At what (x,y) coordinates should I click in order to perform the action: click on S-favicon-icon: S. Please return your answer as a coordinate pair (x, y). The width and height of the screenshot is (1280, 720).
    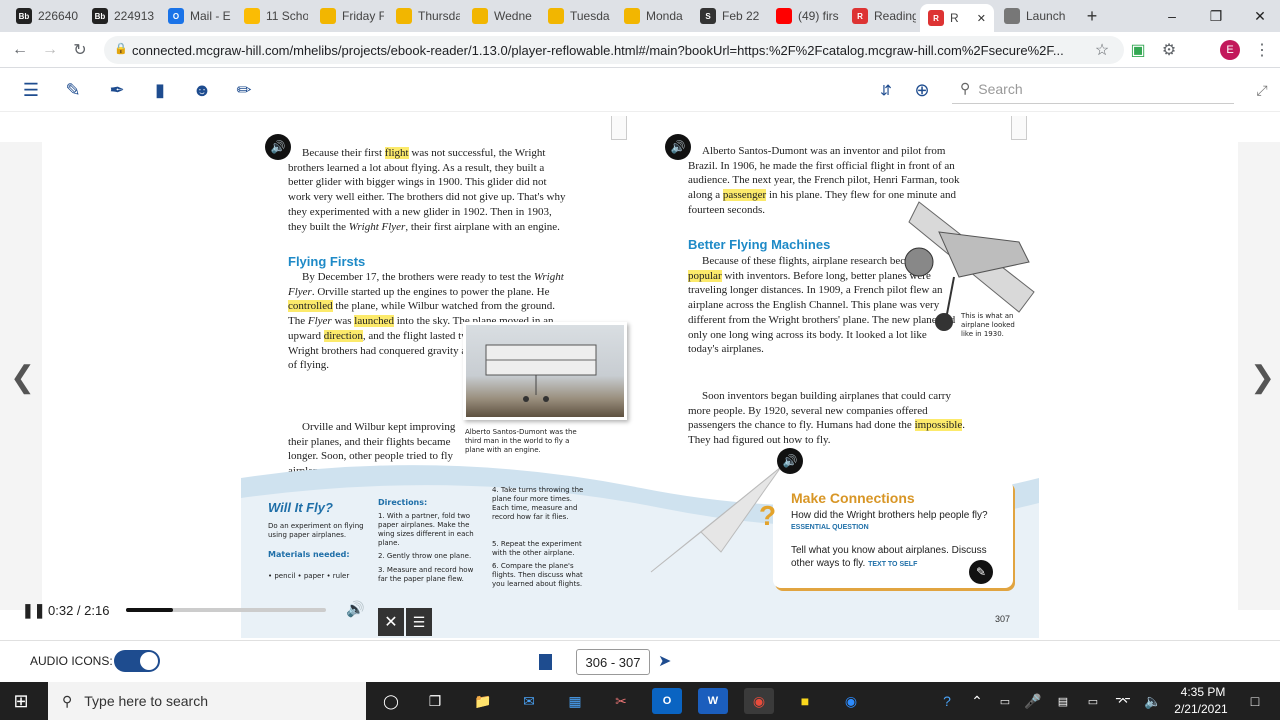
    Looking at the image, I should click on (708, 16).